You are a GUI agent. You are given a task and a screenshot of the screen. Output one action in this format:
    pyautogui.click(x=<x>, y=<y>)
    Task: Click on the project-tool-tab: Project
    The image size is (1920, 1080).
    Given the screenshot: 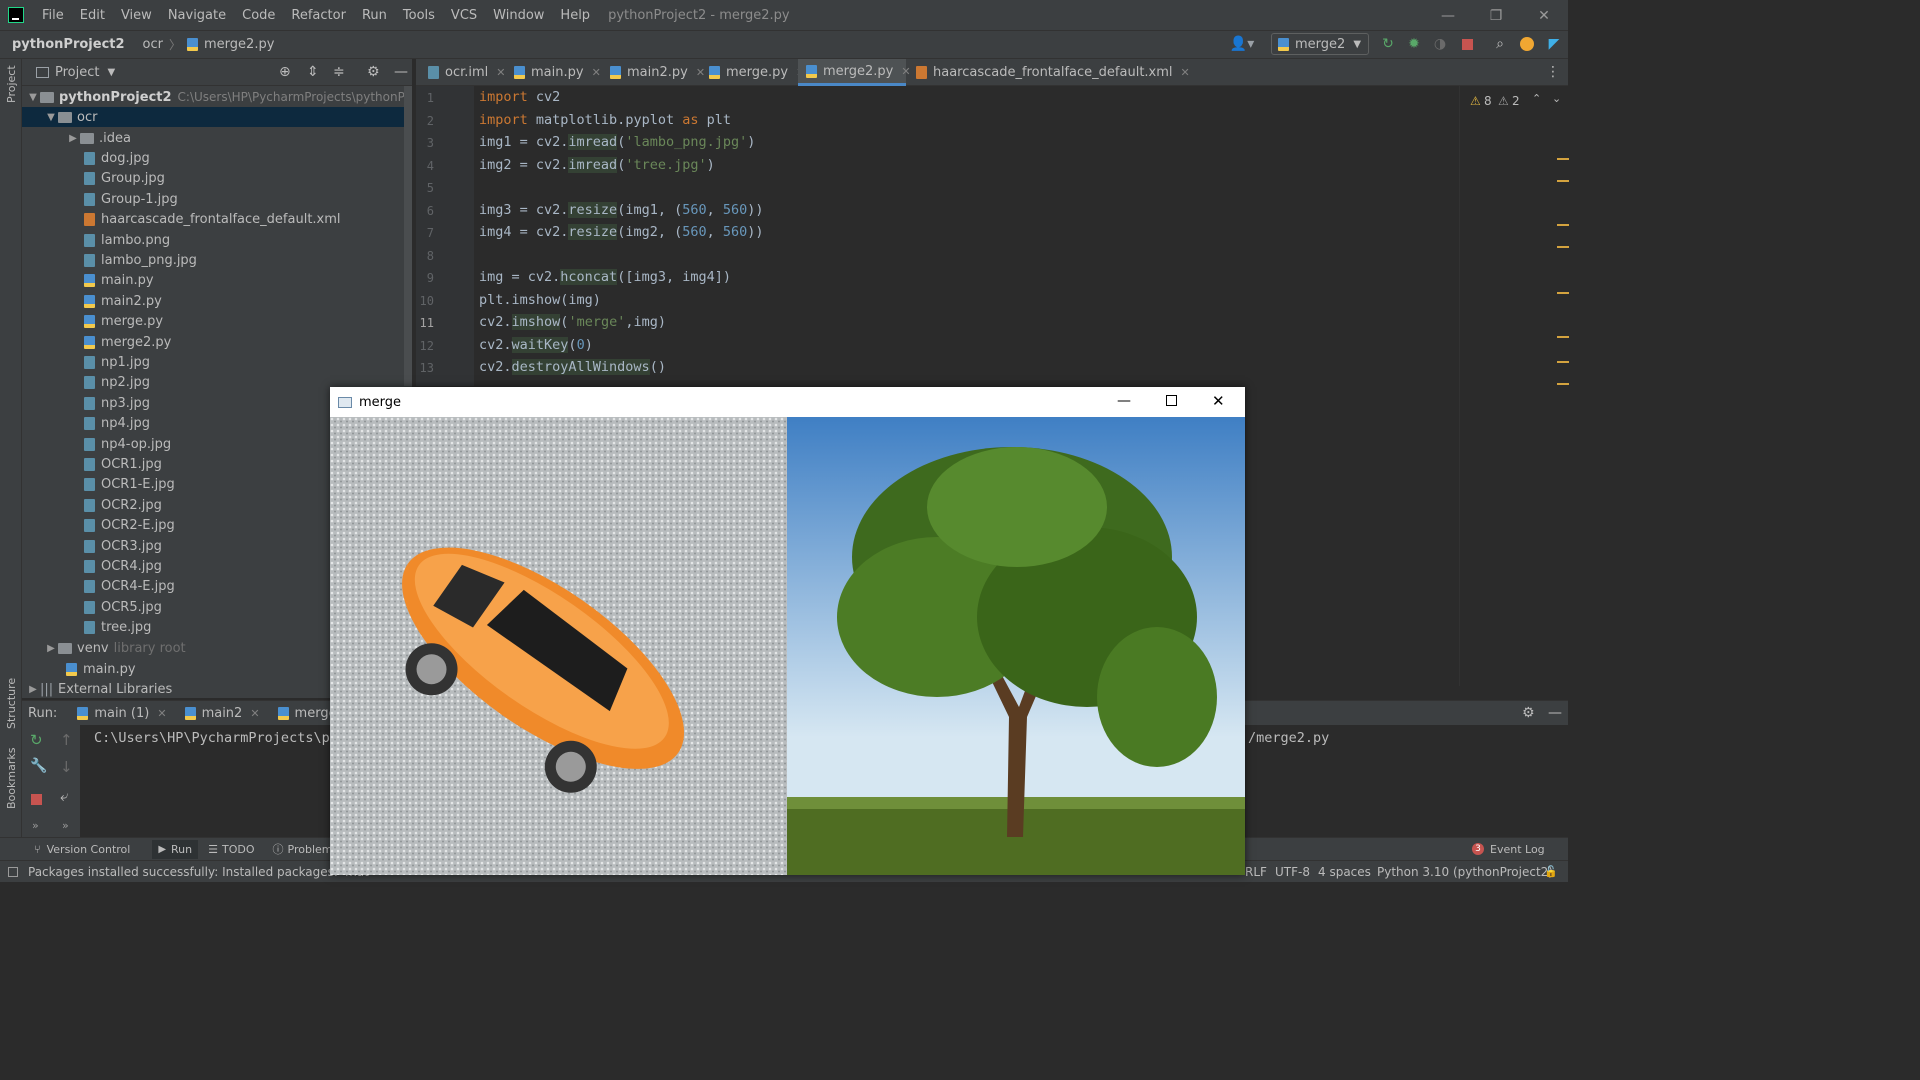 What is the action you would take?
    pyautogui.click(x=11, y=84)
    